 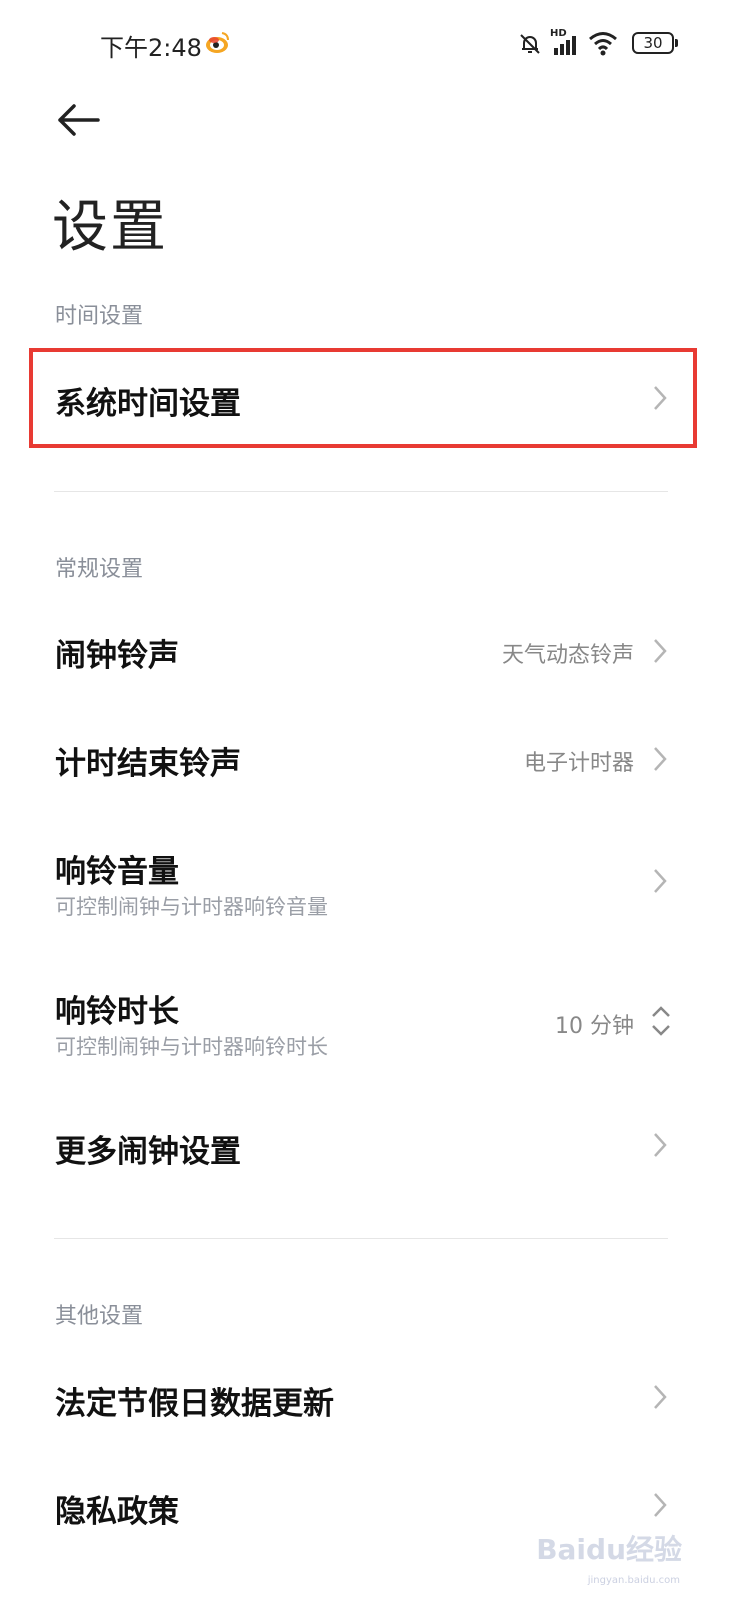 What do you see at coordinates (565, 45) in the screenshot?
I see `signal-icon` at bounding box center [565, 45].